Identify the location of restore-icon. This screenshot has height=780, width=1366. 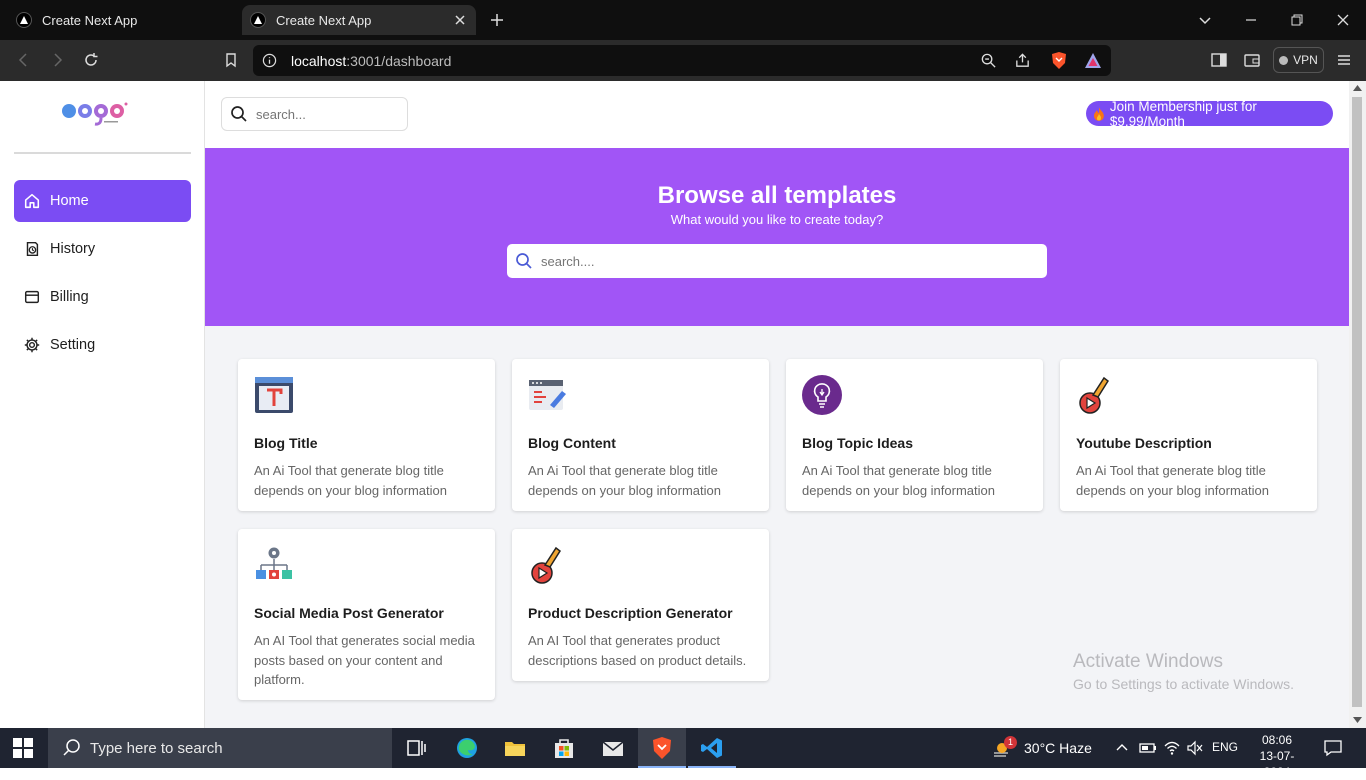
(1297, 20).